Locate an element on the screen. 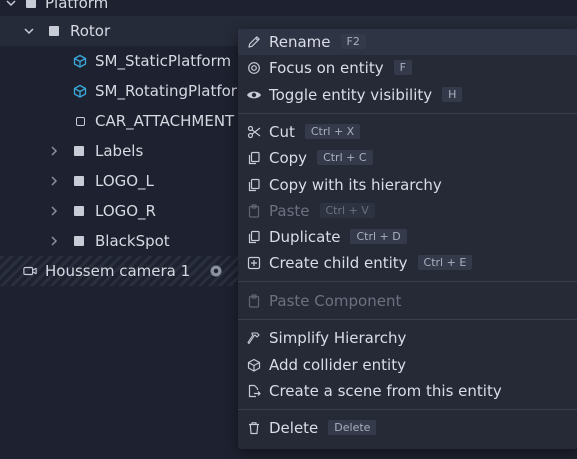  menu-item-copy-with-hierarchy: Copy with its hierarchy is located at coordinates (407, 185).